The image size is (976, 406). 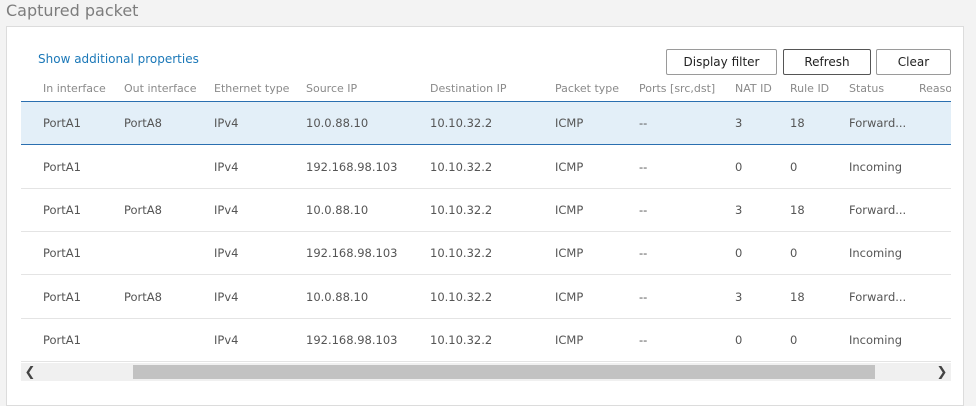 What do you see at coordinates (760, 88) in the screenshot?
I see `column-header-nat-id: NAT ID` at bounding box center [760, 88].